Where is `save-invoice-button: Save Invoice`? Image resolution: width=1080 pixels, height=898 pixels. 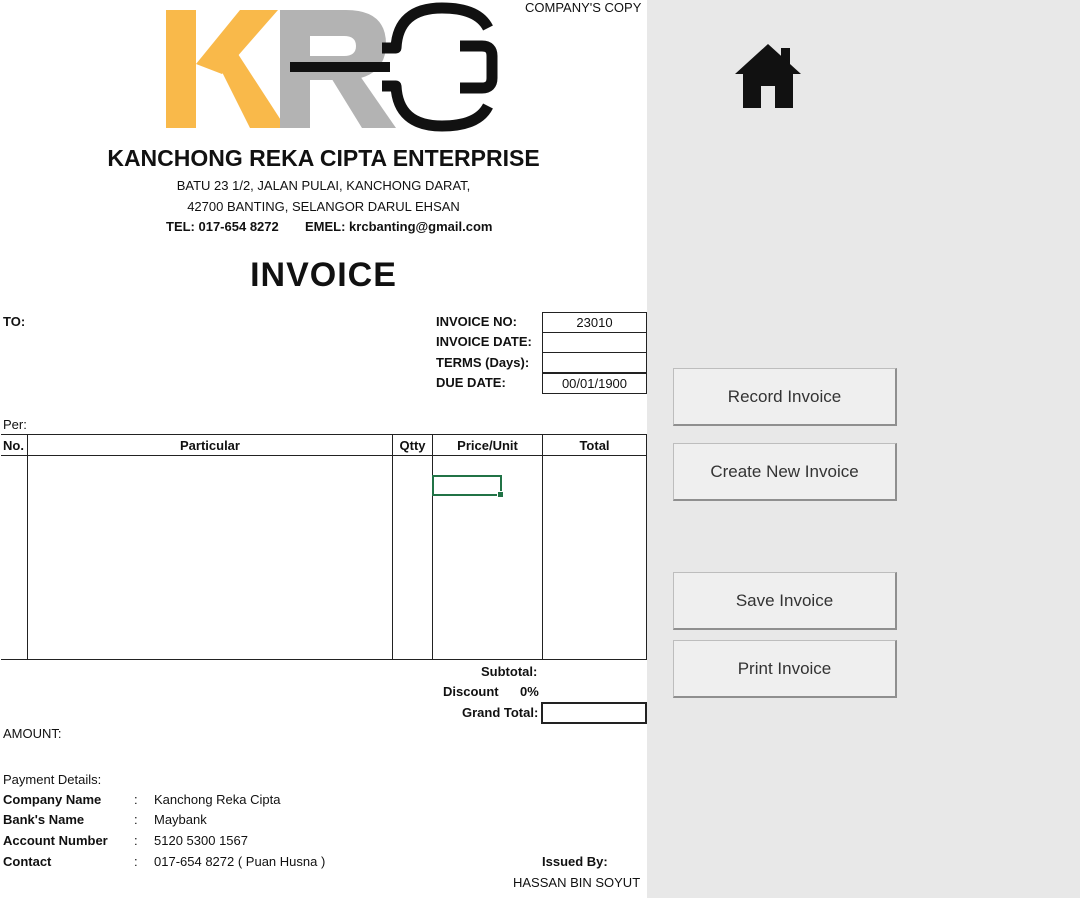 save-invoice-button: Save Invoice is located at coordinates (785, 601).